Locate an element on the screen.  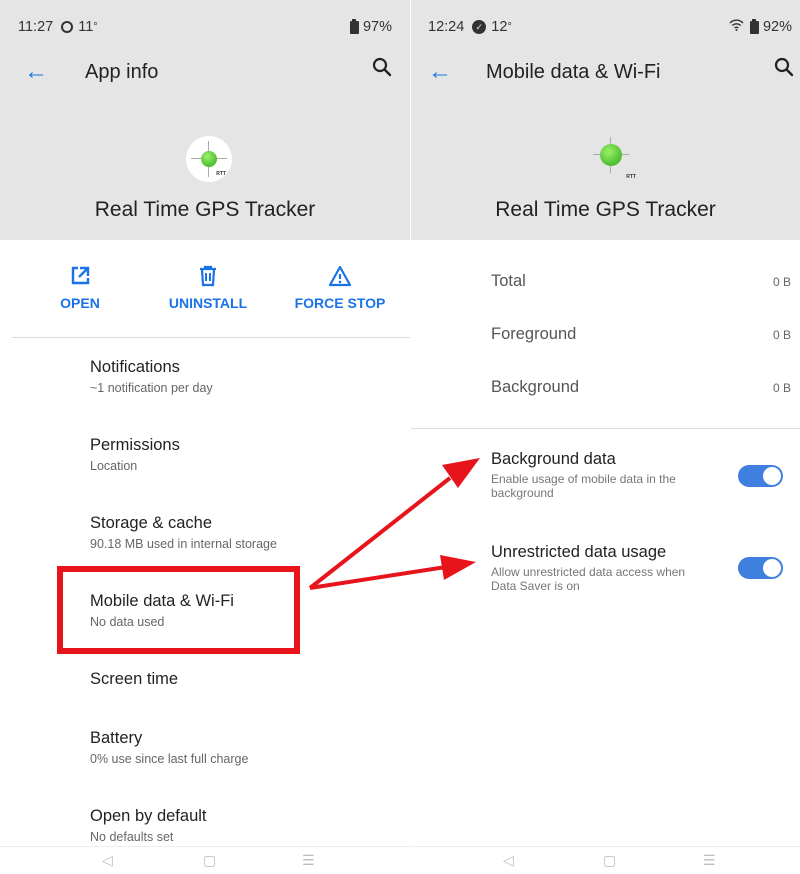
status-time: 12:24 is located at coordinates (446, 27).